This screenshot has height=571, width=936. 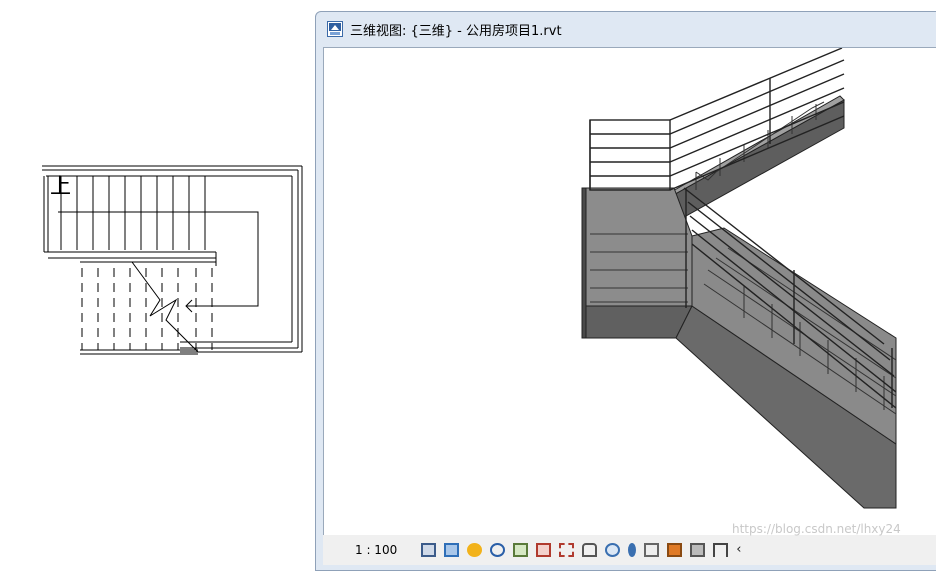 I want to click on watermark: https://blog.csdn.net/lhxy24, so click(x=816, y=529).